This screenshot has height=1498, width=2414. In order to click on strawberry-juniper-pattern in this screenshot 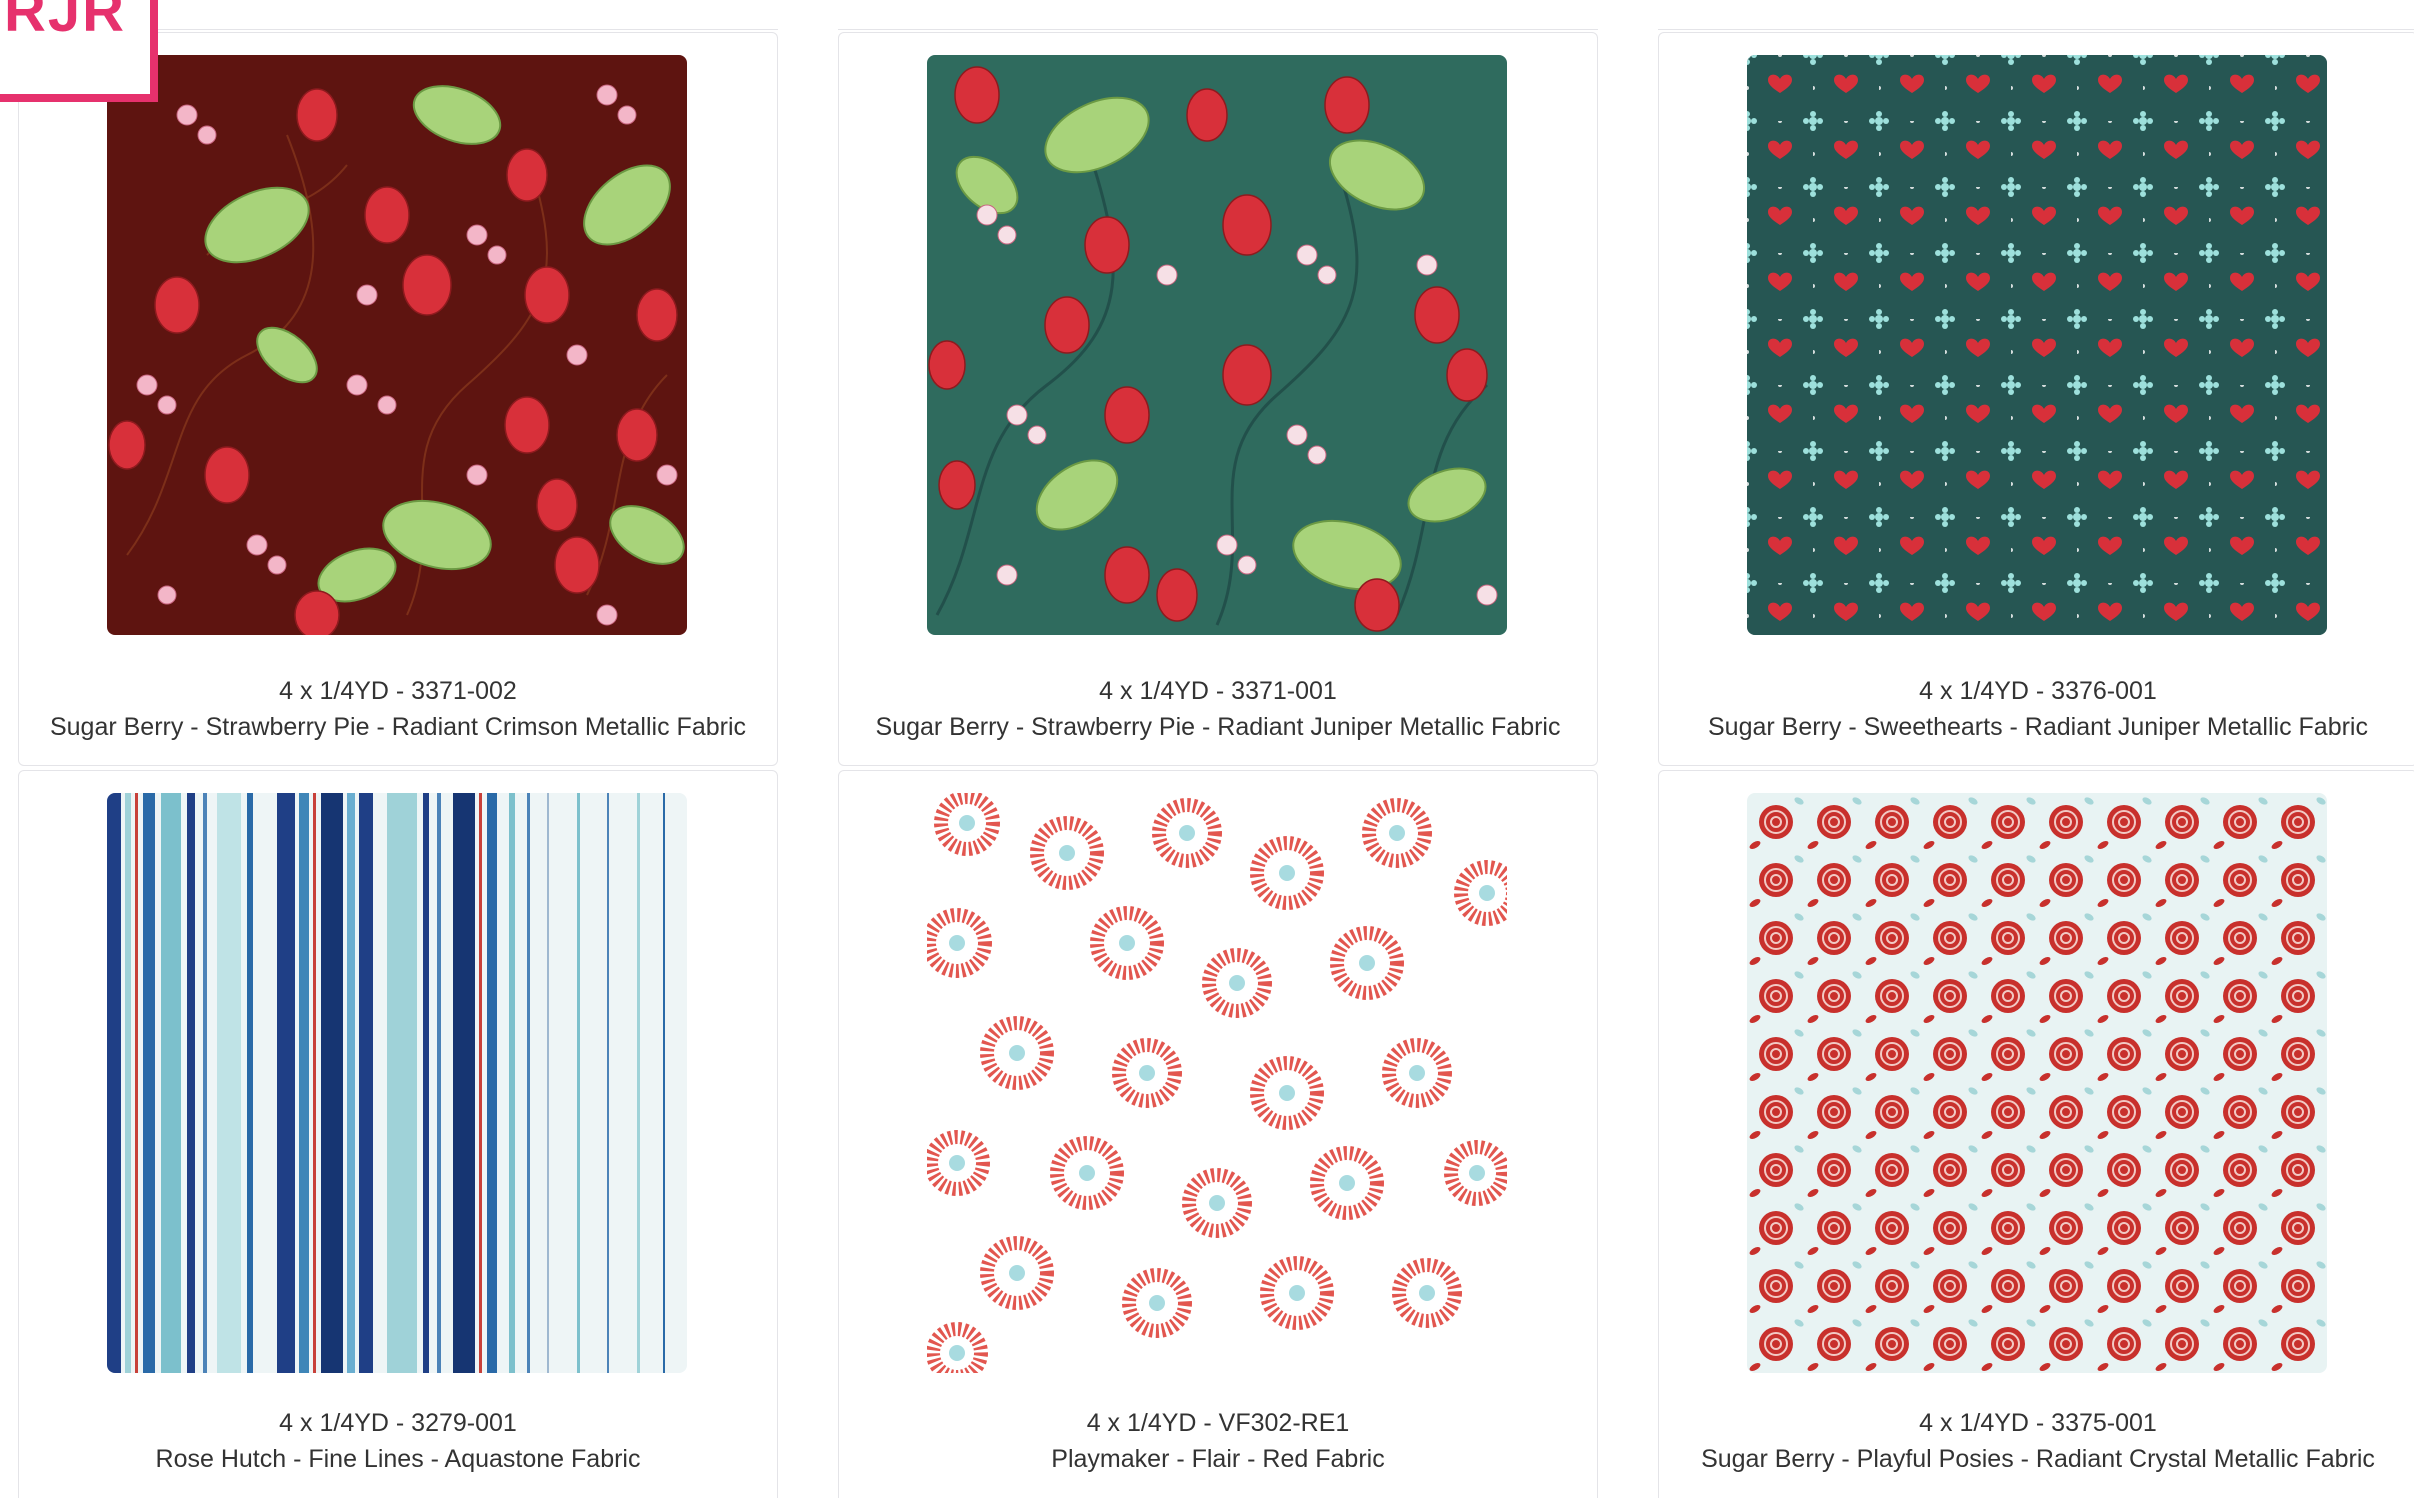, I will do `click(1217, 345)`.